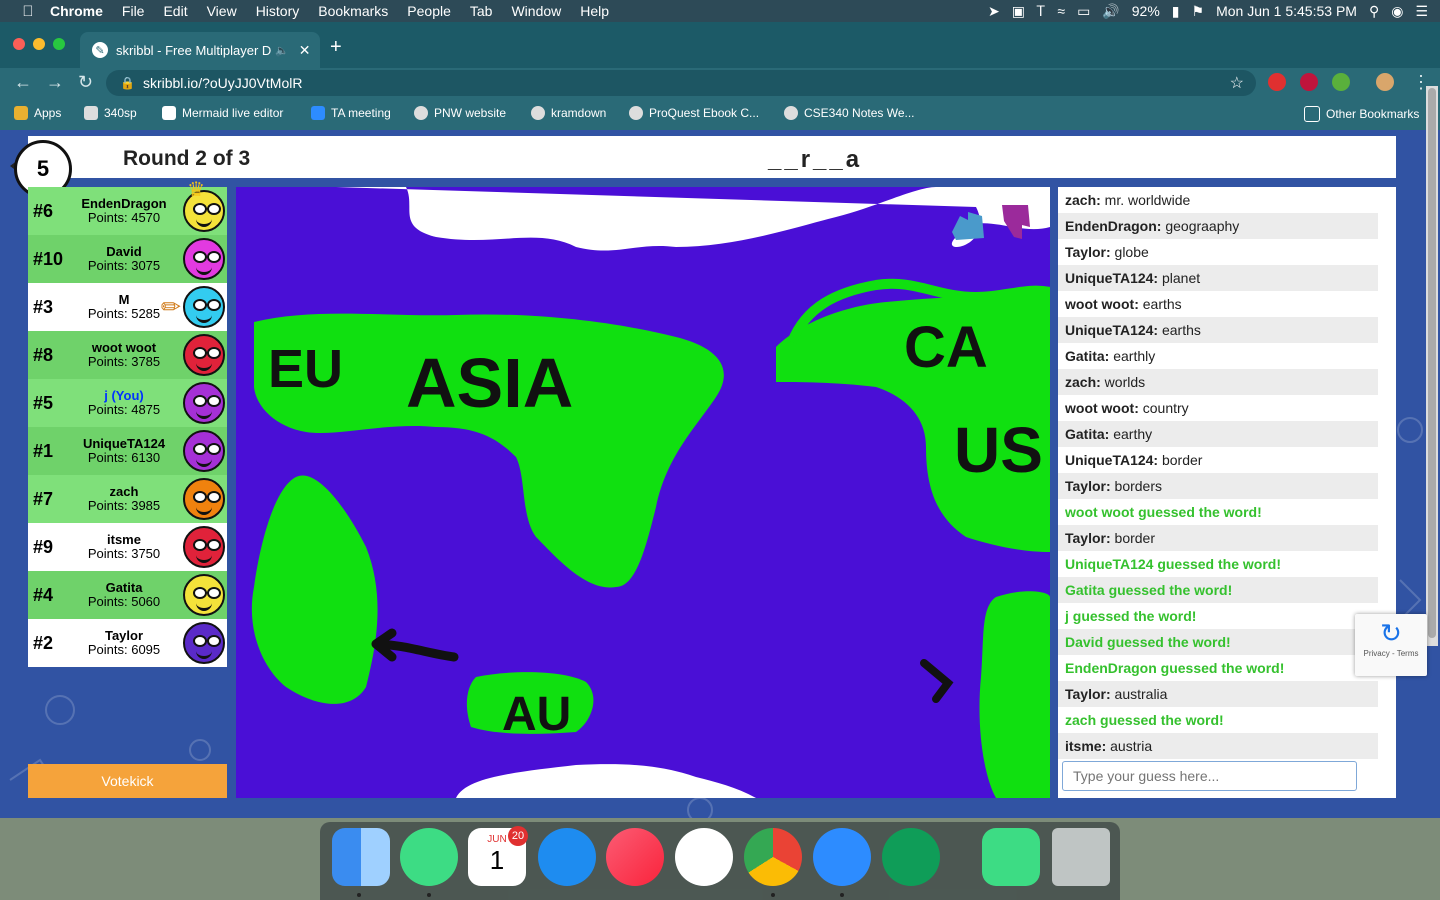  Describe the element at coordinates (124, 553) in the screenshot. I see `player-points: Points: 3750` at that location.